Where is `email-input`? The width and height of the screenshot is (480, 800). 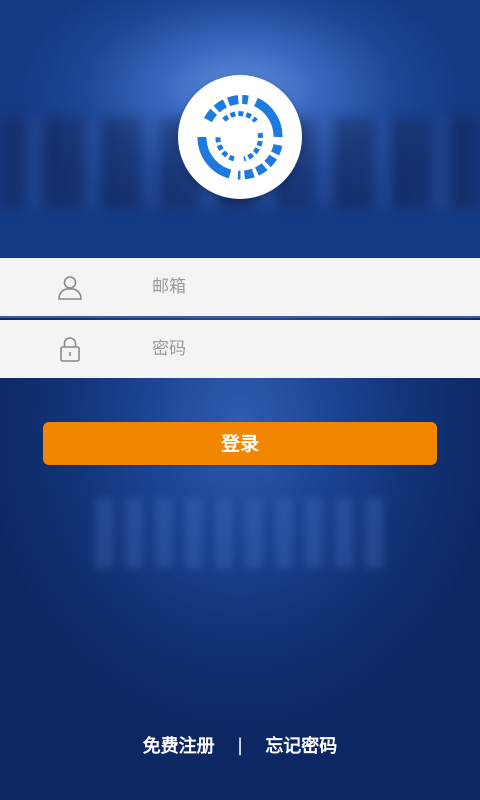 email-input is located at coordinates (302, 287).